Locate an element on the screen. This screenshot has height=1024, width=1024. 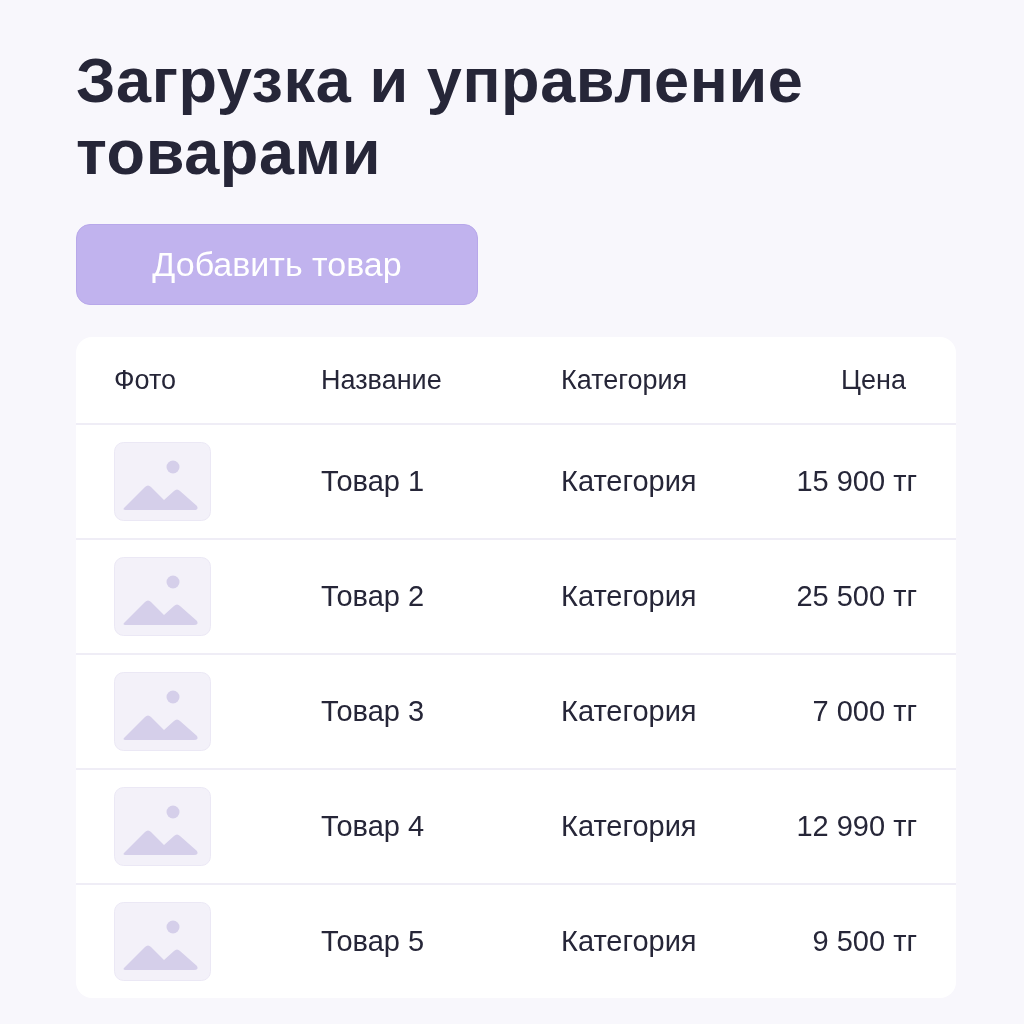
price-cell: 12 990 тг is located at coordinates (856, 826).